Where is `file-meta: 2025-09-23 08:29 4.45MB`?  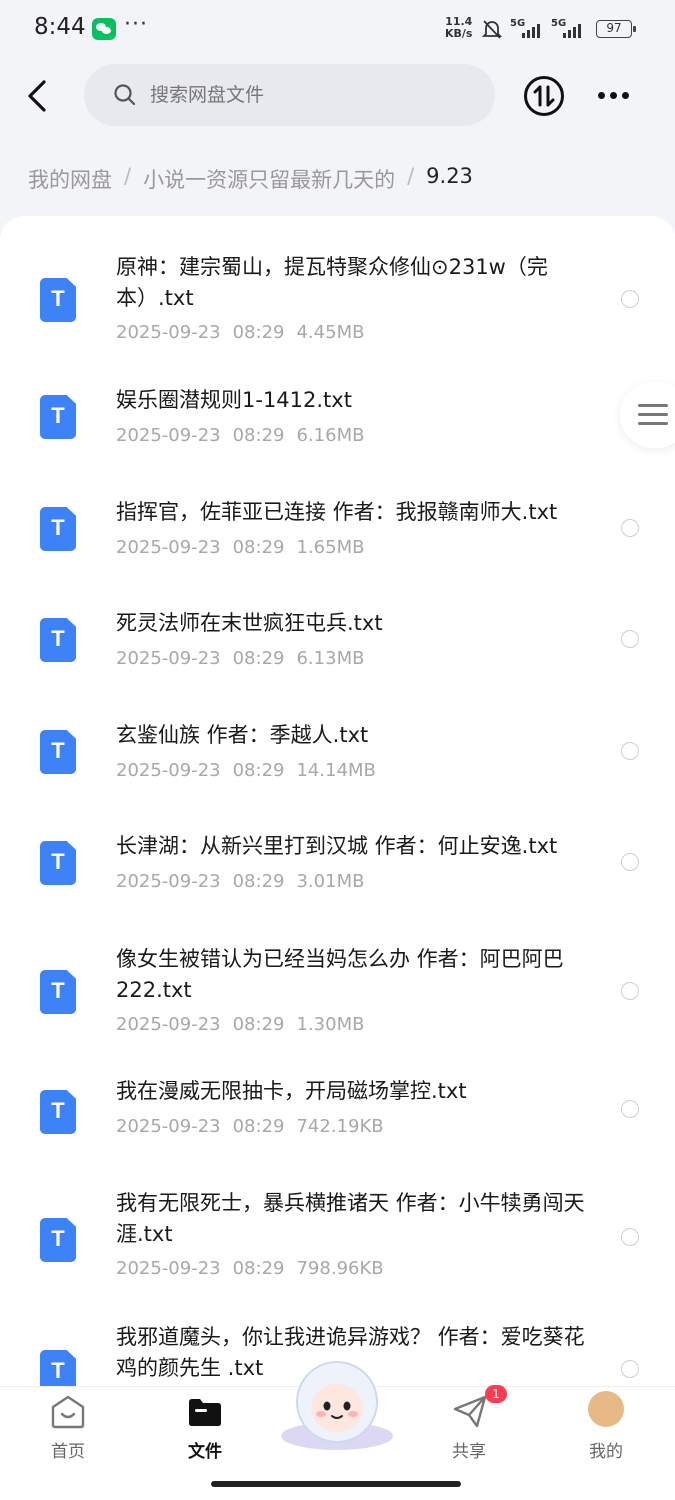
file-meta: 2025-09-23 08:29 4.45MB is located at coordinates (246, 332).